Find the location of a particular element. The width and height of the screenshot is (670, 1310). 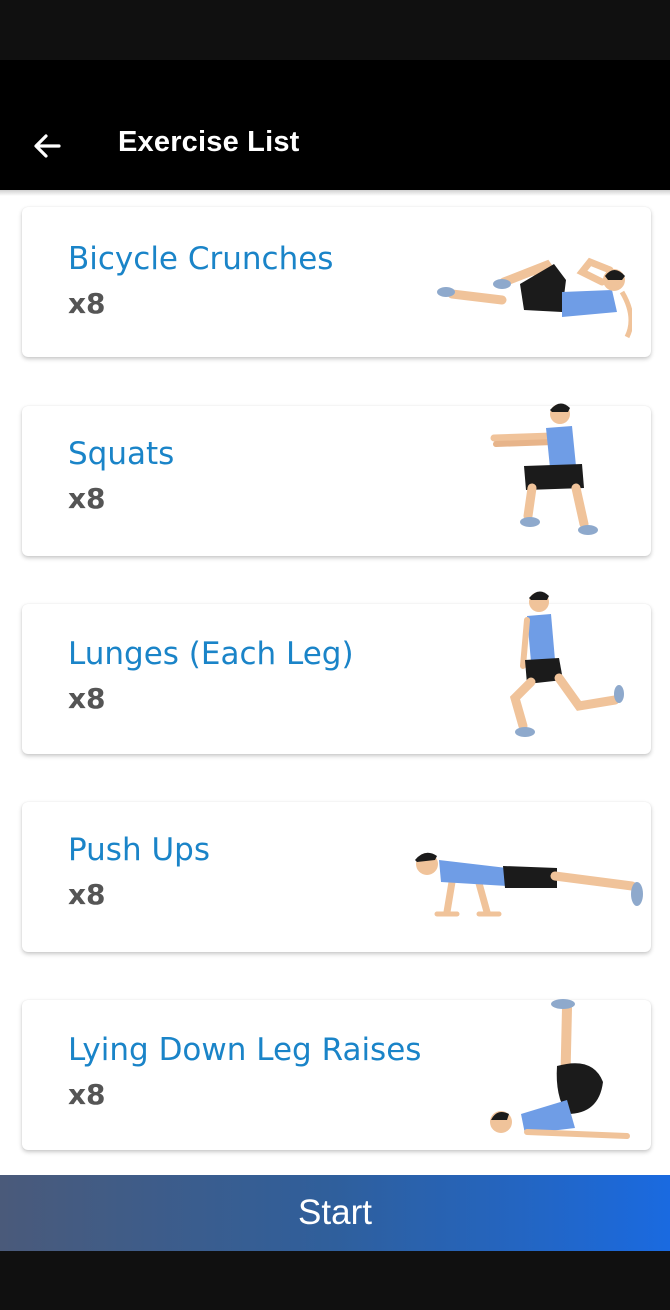

back-button is located at coordinates (47, 146).